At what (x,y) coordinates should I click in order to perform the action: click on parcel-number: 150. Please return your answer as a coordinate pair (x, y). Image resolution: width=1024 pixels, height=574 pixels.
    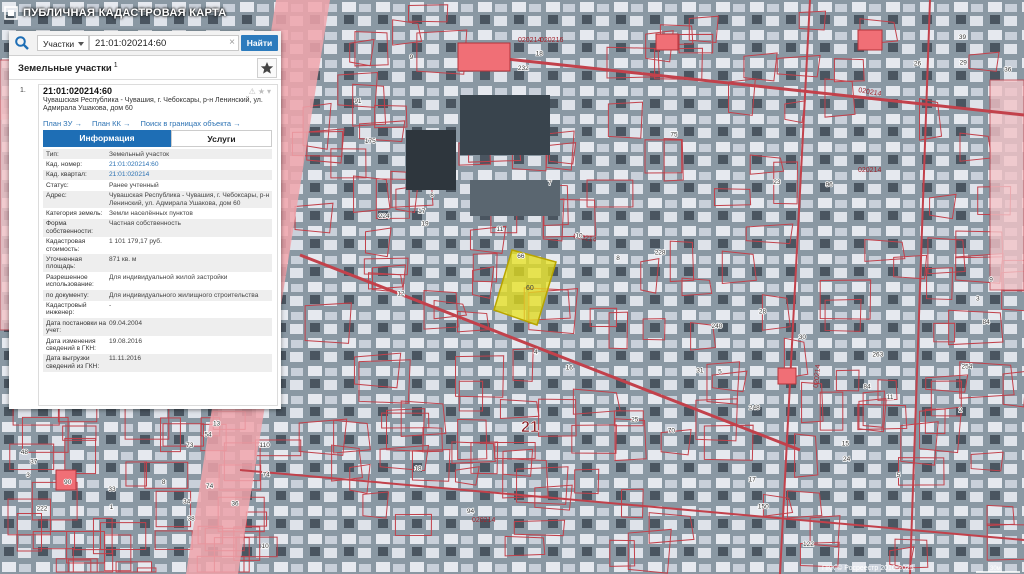
    Looking at the image, I should click on (763, 506).